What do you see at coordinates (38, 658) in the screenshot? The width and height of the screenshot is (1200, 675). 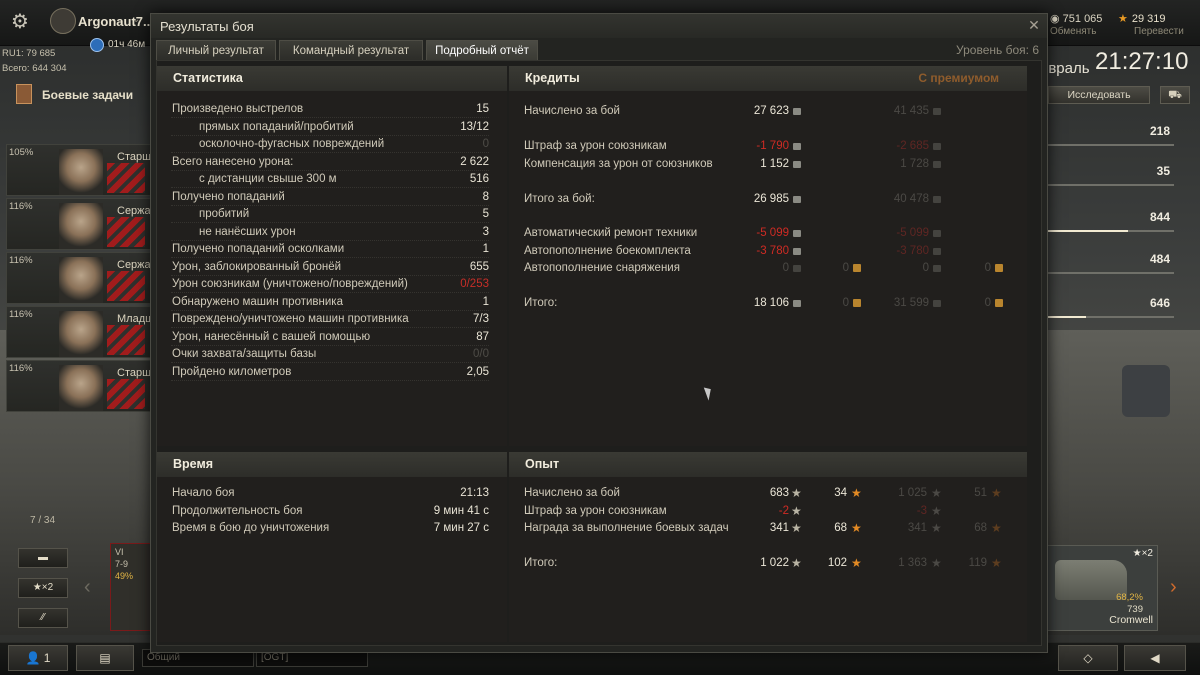 I see `contacts-button: 👤 1` at bounding box center [38, 658].